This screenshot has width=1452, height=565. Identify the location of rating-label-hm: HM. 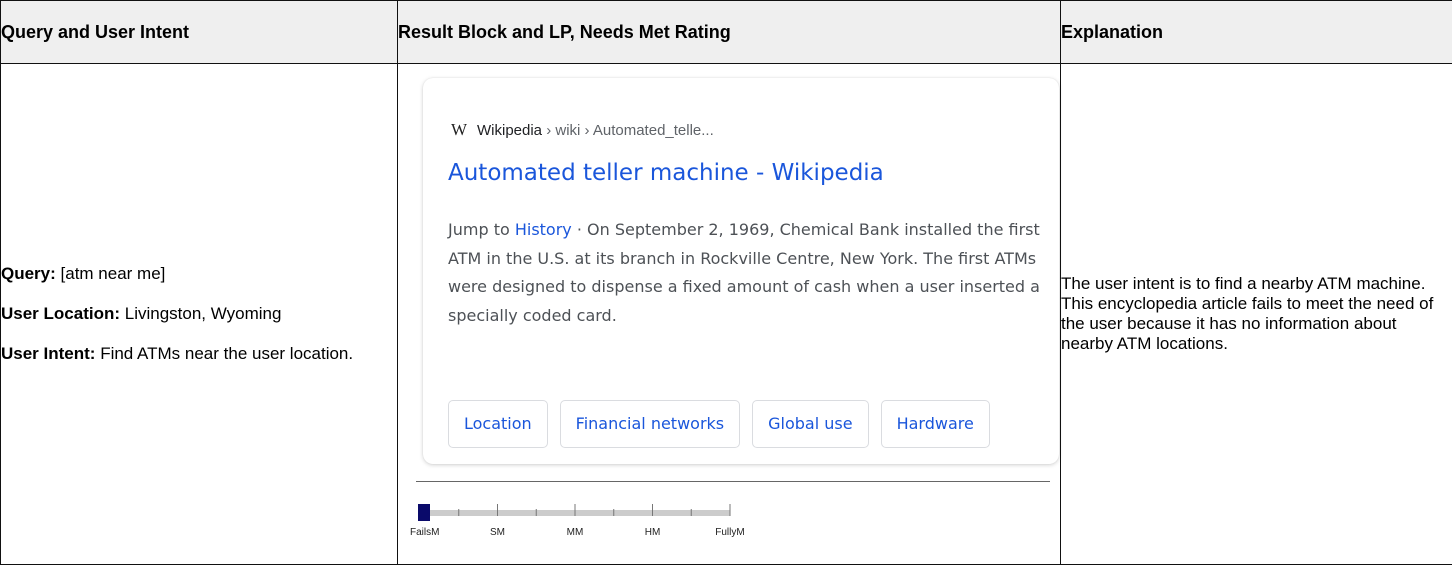
(653, 532).